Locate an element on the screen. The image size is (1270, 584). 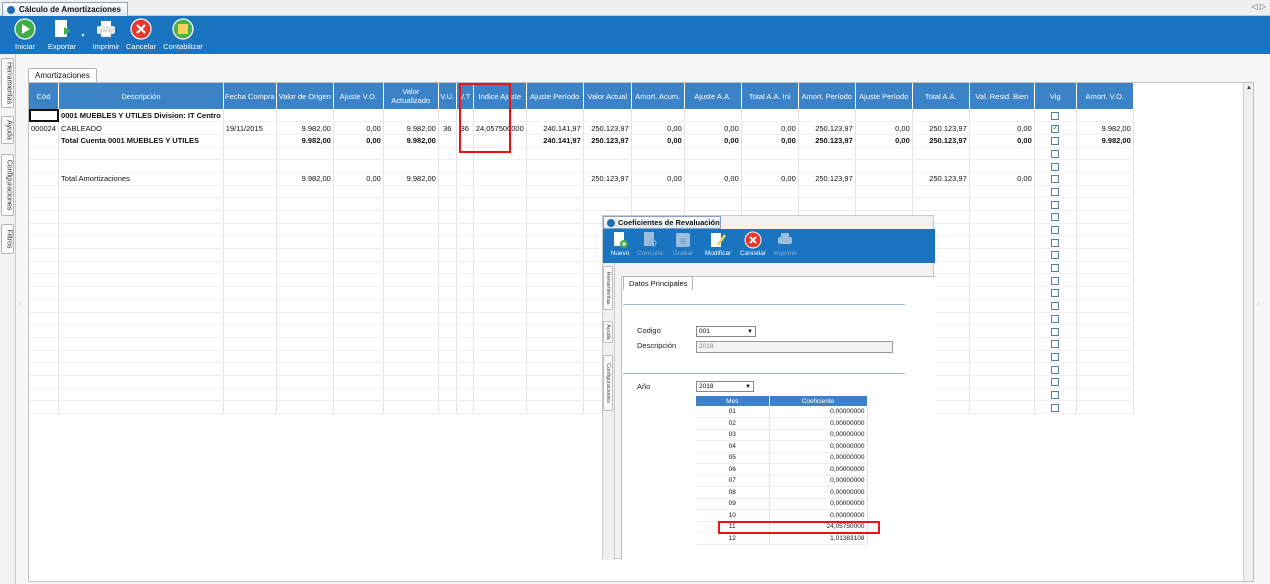
column-header: Amort. Período is located at coordinates (827, 96).